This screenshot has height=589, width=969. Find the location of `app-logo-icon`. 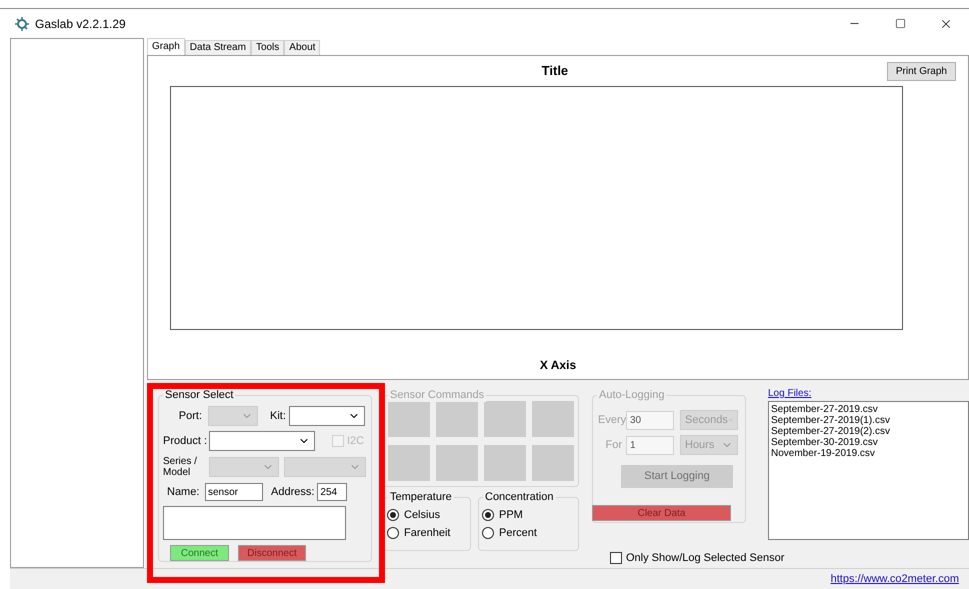

app-logo-icon is located at coordinates (22, 24).